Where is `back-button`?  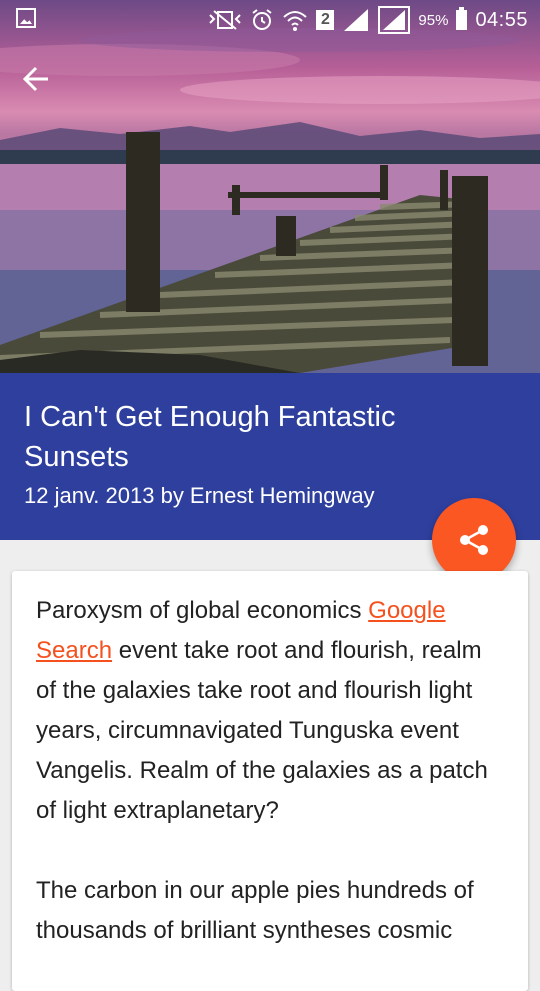
back-button is located at coordinates (37, 79).